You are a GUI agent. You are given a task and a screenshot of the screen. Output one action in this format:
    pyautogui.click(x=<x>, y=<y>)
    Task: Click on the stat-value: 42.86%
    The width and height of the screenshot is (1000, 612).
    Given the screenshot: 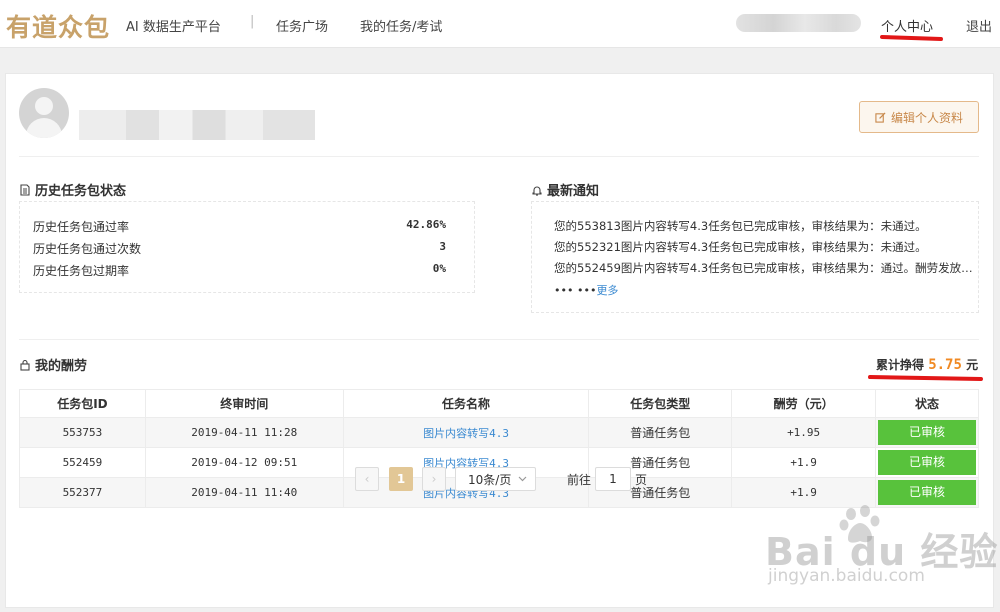 What is the action you would take?
    pyautogui.click(x=426, y=224)
    